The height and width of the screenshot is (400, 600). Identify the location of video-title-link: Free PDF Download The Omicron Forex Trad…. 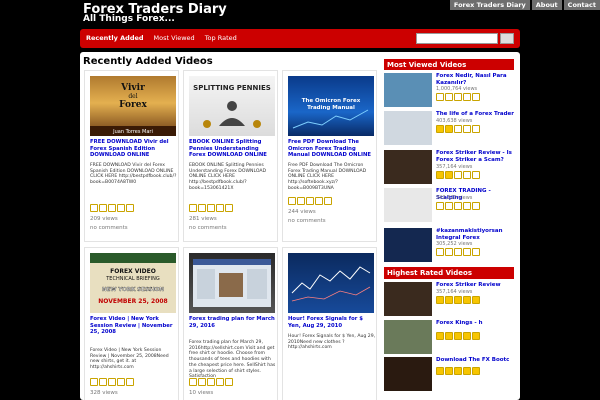
(332, 149).